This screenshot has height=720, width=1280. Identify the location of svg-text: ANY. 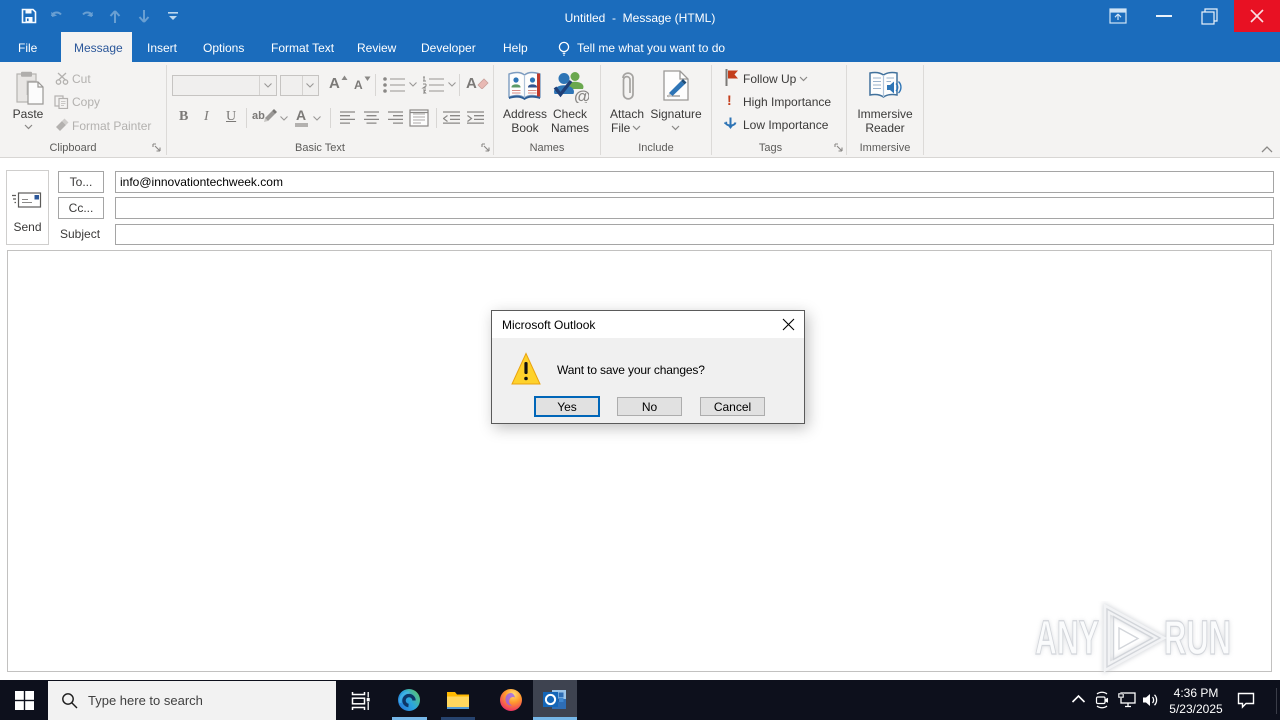
(1067, 638).